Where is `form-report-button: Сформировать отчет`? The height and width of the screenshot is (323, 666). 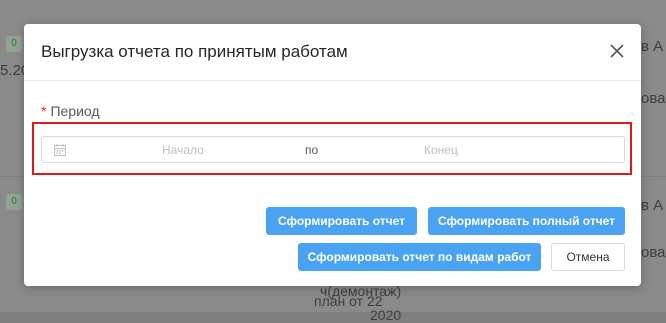
form-report-button: Сформировать отчет is located at coordinates (341, 221).